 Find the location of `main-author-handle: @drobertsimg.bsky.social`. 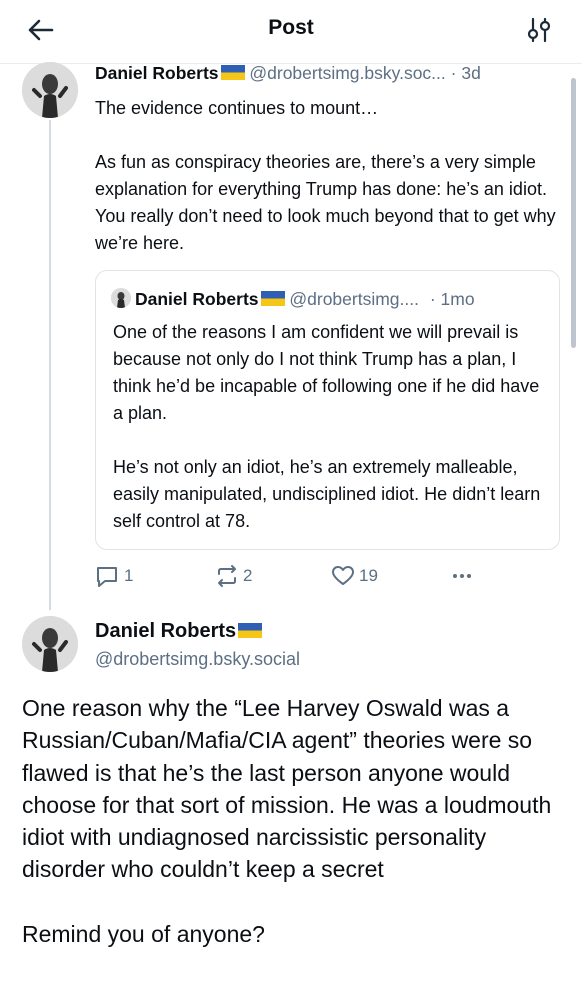

main-author-handle: @drobertsimg.bsky.social is located at coordinates (197, 659).